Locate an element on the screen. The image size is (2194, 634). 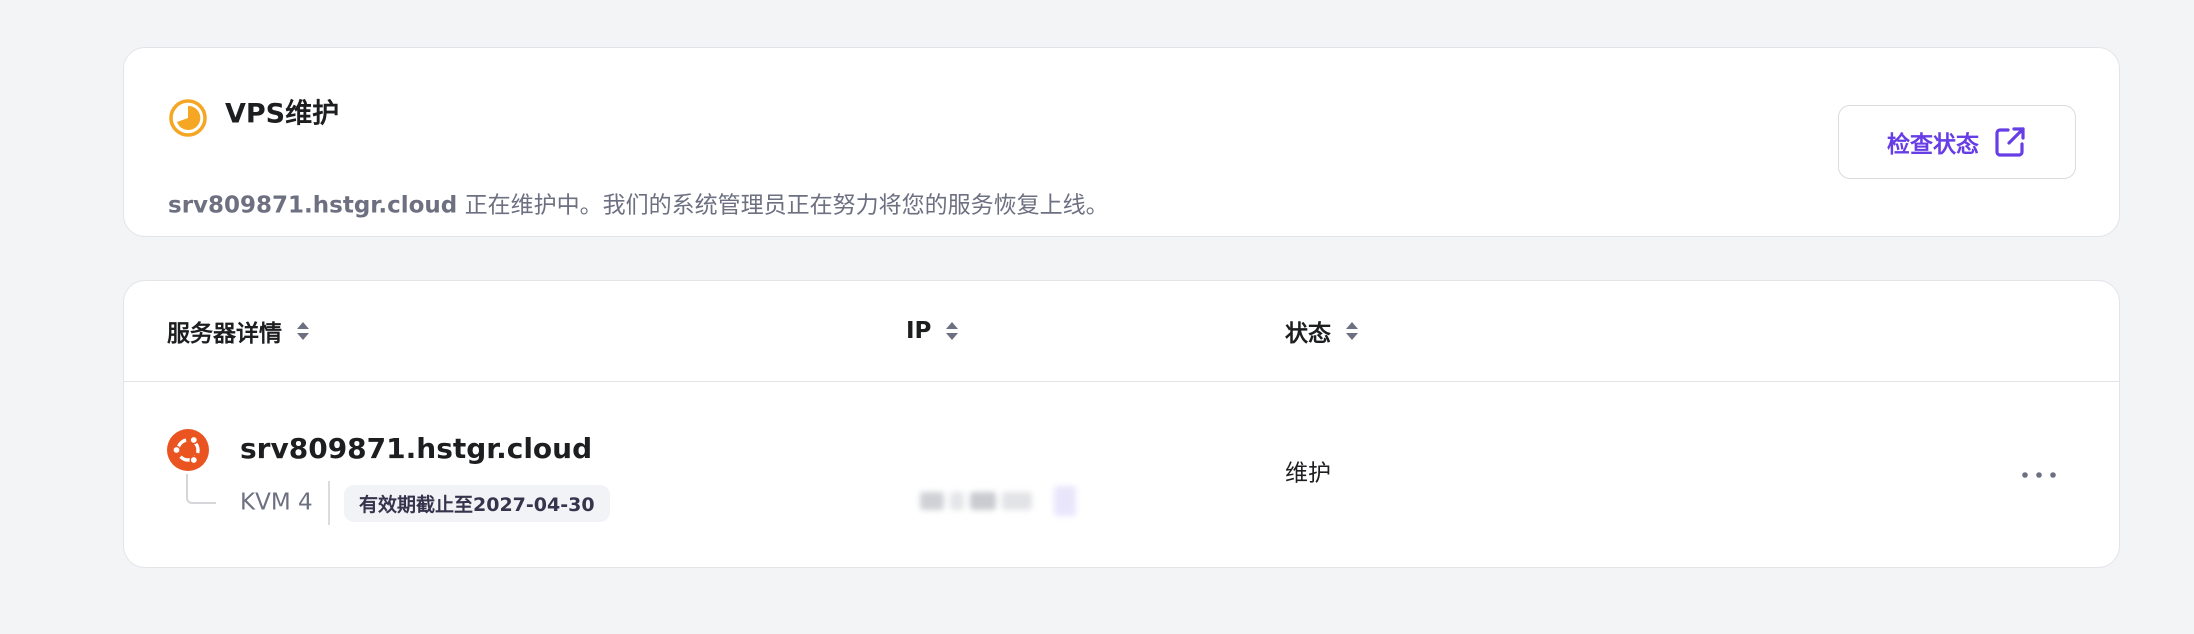
check-status-label: 检查状态 is located at coordinates (1933, 145).